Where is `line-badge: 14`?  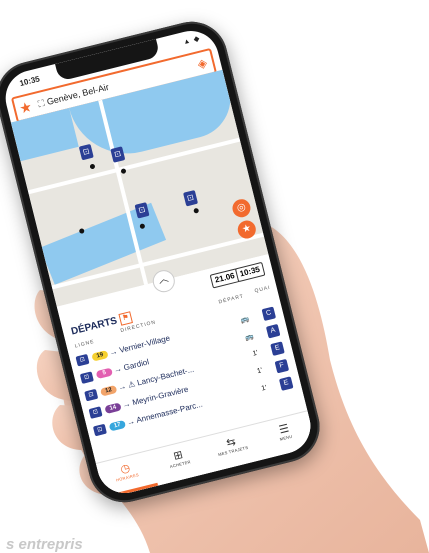
line-badge: 14 is located at coordinates (113, 408).